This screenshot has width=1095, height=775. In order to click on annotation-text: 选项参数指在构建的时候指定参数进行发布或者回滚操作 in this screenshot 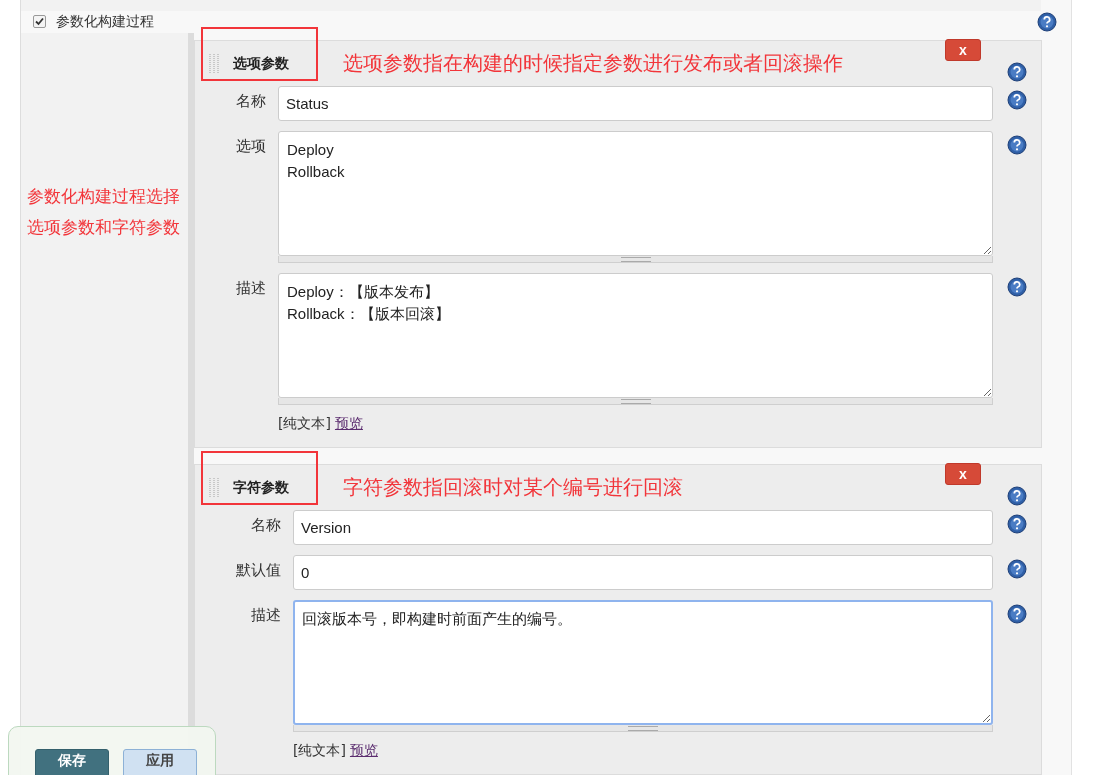, I will do `click(593, 63)`.